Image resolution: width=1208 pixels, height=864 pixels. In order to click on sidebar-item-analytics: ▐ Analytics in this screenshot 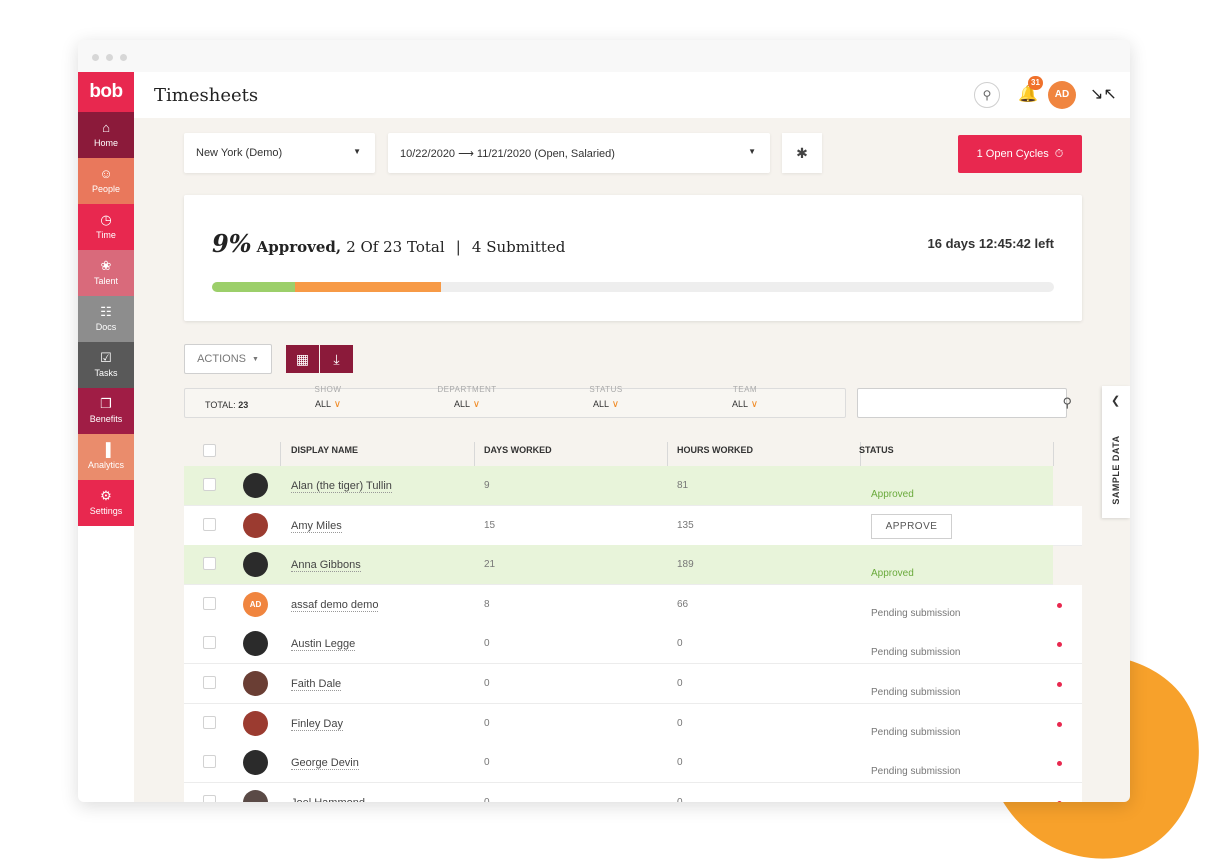, I will do `click(106, 457)`.